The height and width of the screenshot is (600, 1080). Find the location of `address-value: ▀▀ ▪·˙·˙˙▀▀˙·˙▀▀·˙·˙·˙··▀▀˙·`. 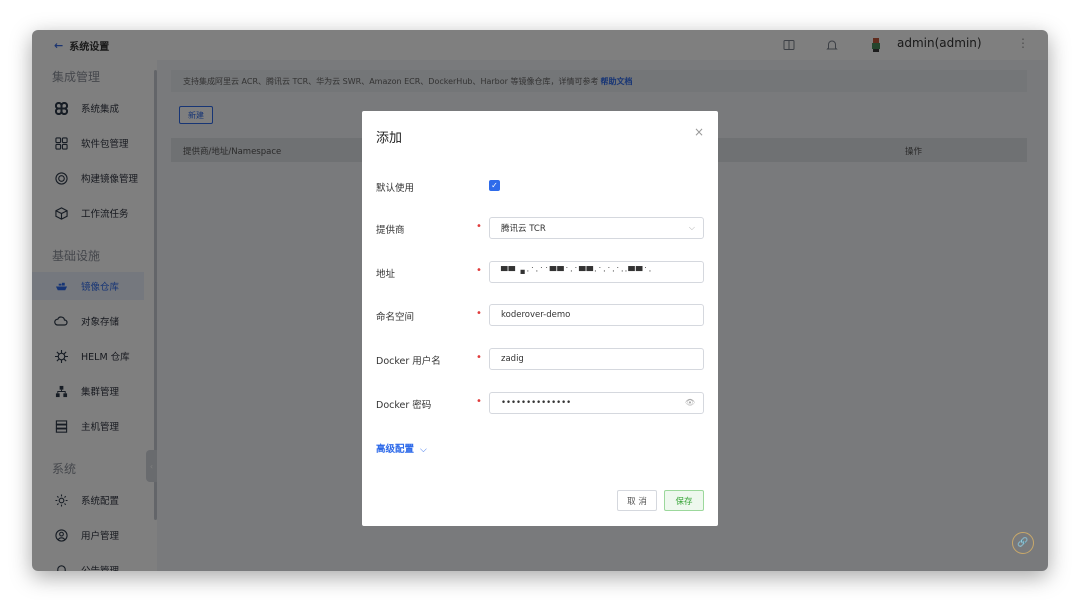

address-value: ▀▀ ▪·˙·˙˙▀▀˙·˙▀▀·˙·˙·˙··▀▀˙· is located at coordinates (577, 272).